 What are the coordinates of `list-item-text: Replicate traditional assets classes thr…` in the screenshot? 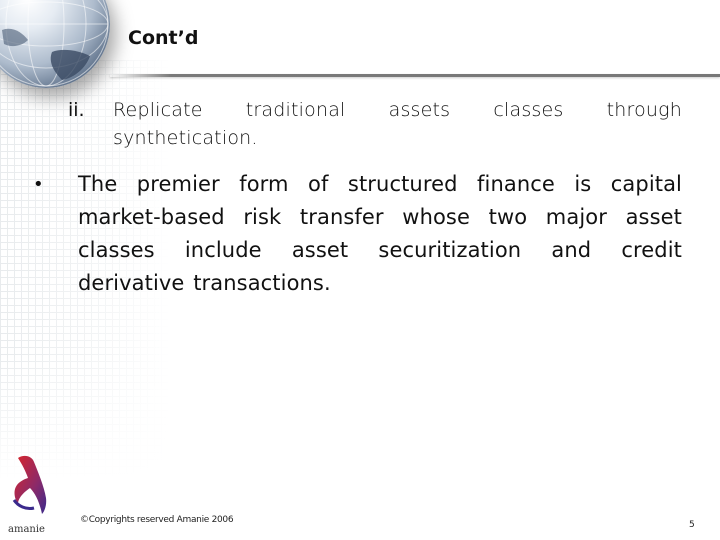 It's located at (397, 124).